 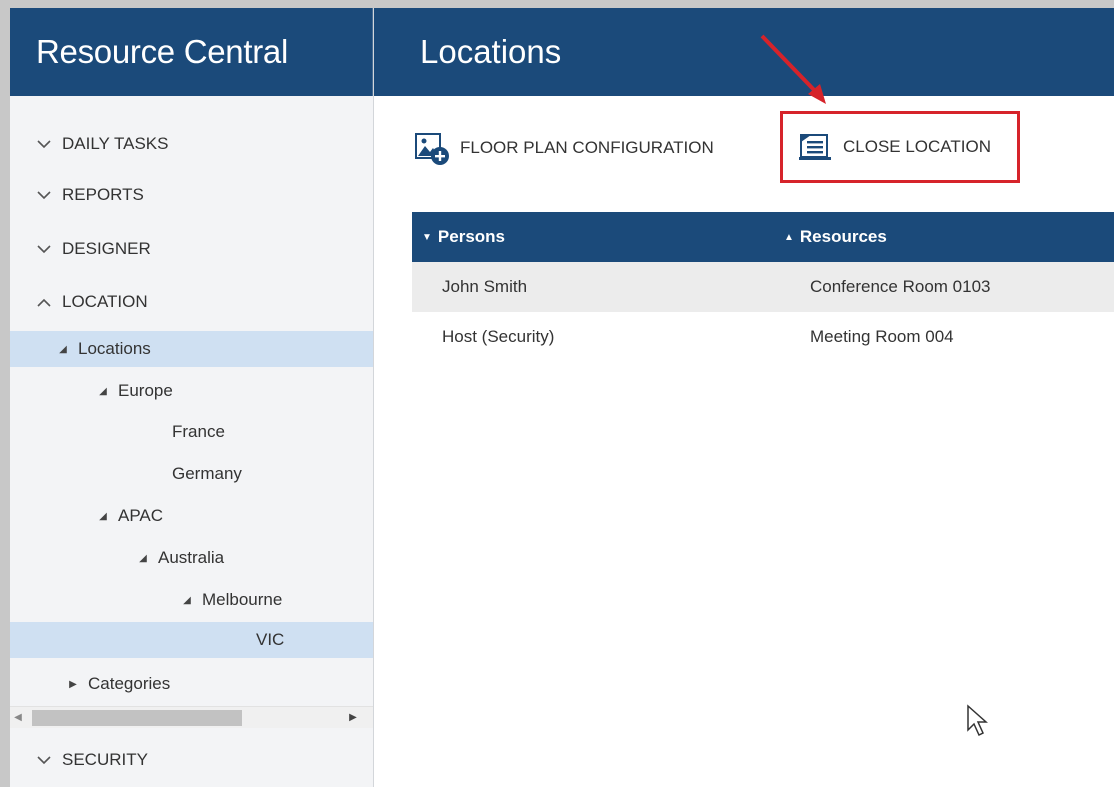 I want to click on floor-plan-configuration-button: FLOOR PLAN CONFIGURATION, so click(x=564, y=148).